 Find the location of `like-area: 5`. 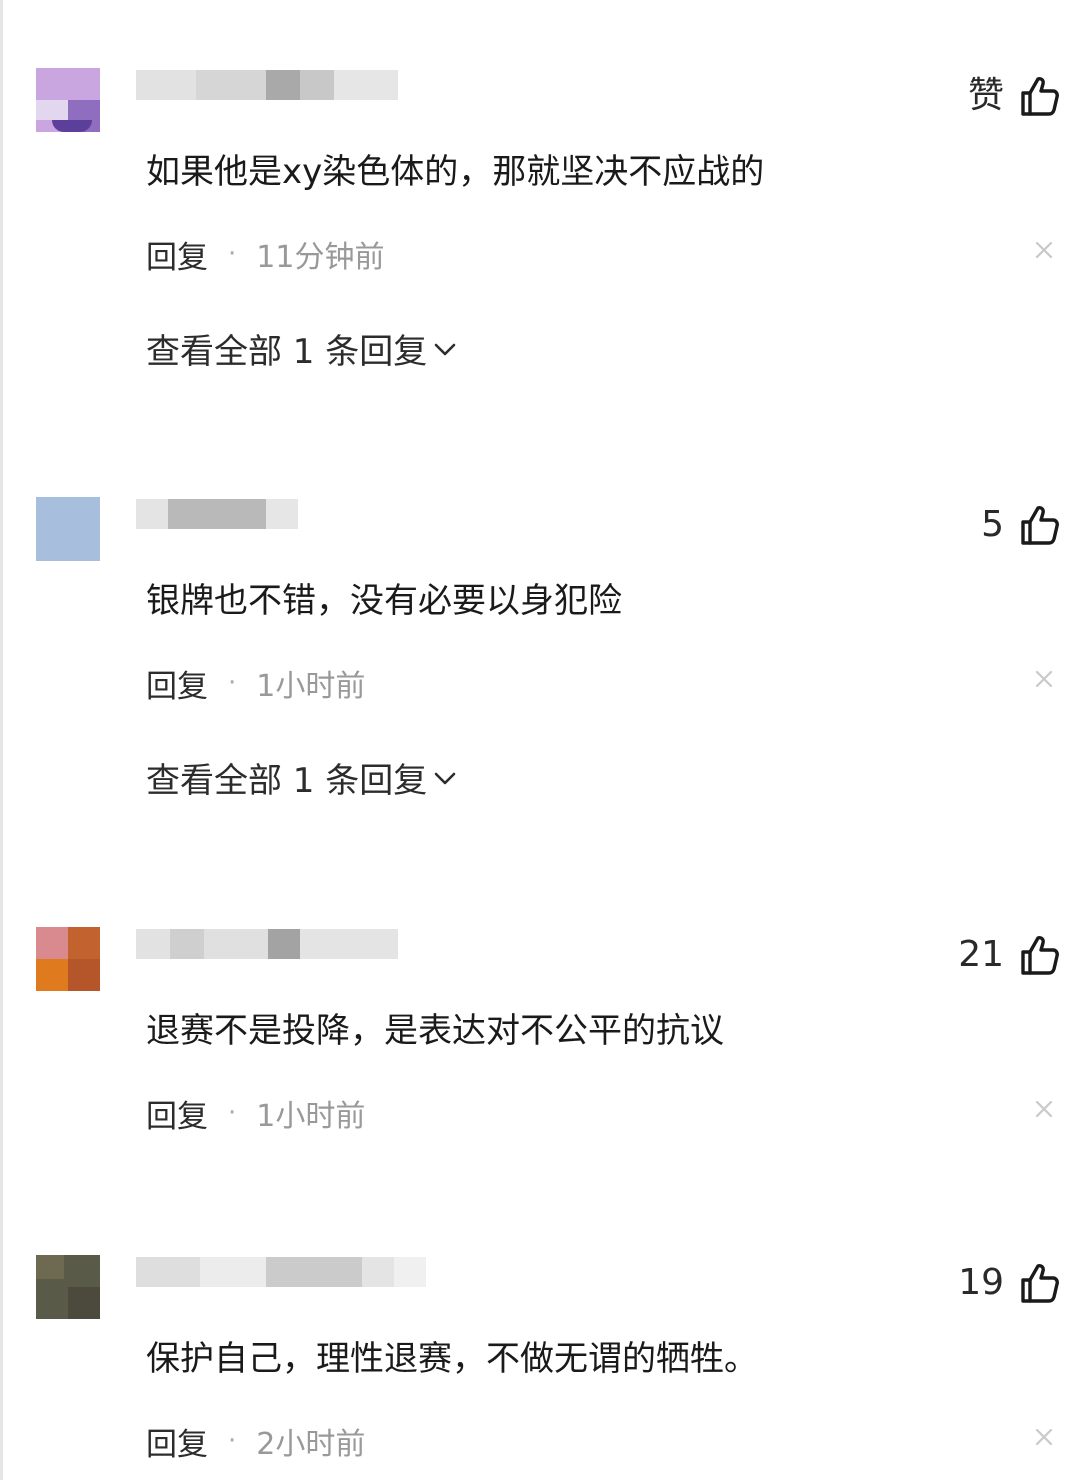

like-area: 5 is located at coordinates (1020, 525).